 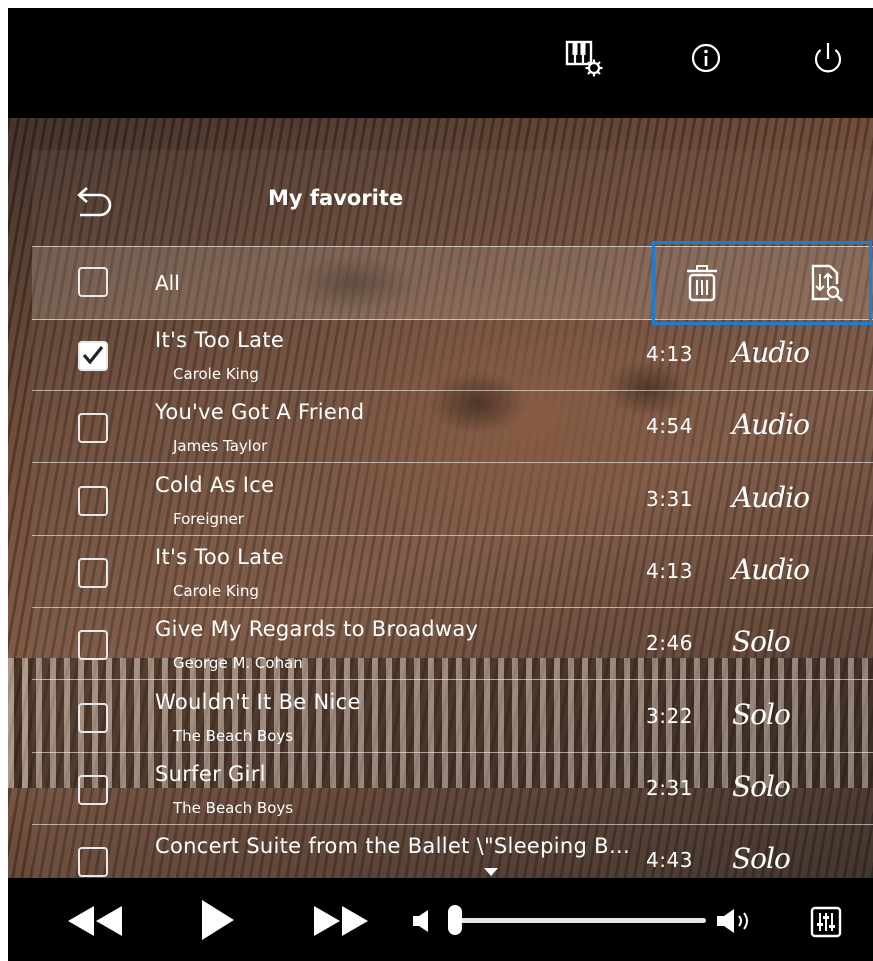 What do you see at coordinates (210, 773) in the screenshot?
I see `song-title: Surfer Girl` at bounding box center [210, 773].